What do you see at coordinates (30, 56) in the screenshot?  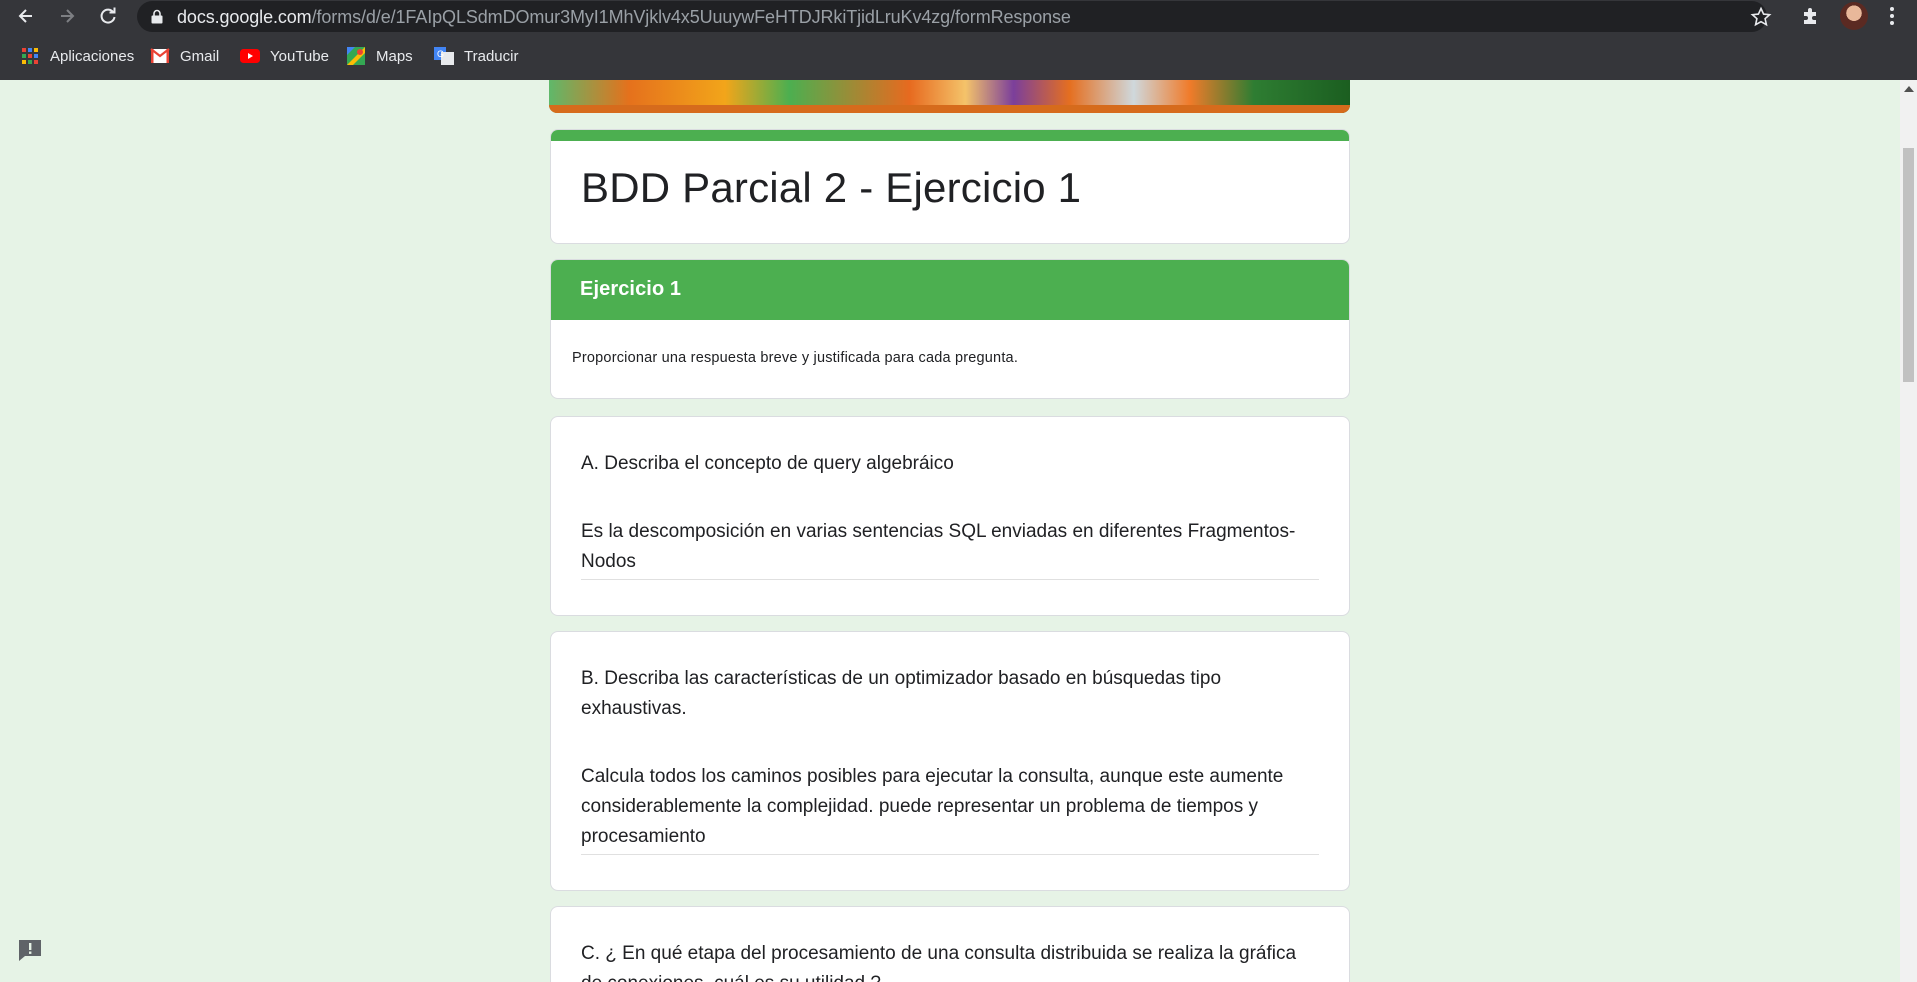 I see `apps-grid-icon` at bounding box center [30, 56].